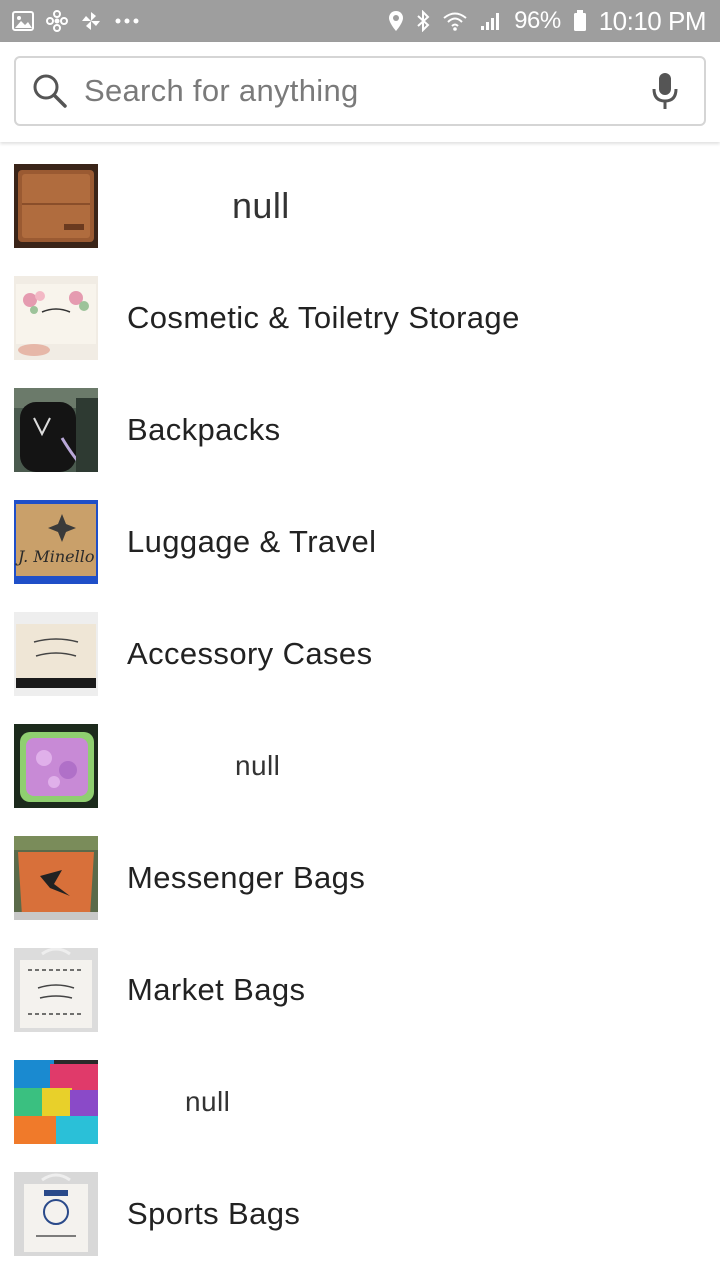 This screenshot has height=1280, width=720. What do you see at coordinates (537, 20) in the screenshot?
I see `battery-percent: 96%` at bounding box center [537, 20].